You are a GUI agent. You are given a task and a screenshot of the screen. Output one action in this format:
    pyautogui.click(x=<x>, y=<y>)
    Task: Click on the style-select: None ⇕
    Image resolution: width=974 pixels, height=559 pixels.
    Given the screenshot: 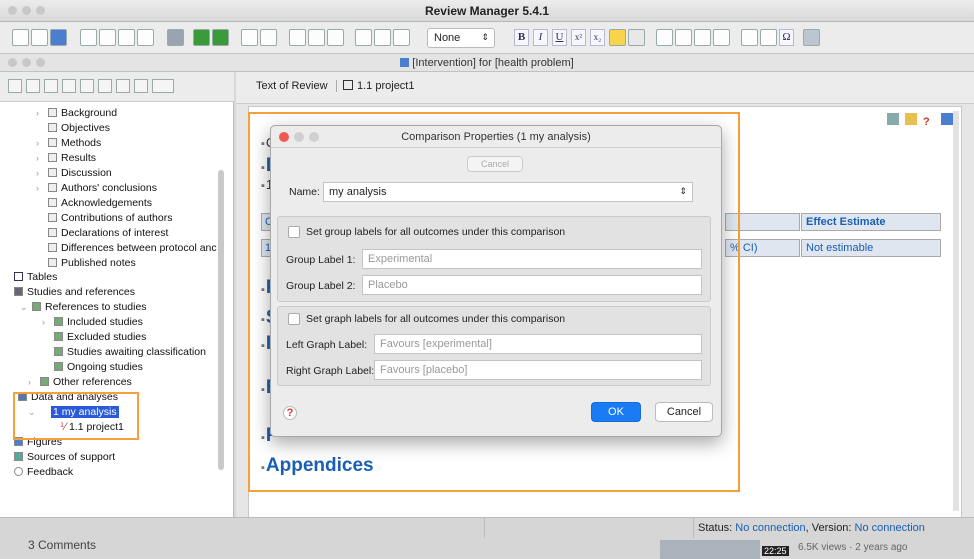 What is the action you would take?
    pyautogui.click(x=461, y=38)
    